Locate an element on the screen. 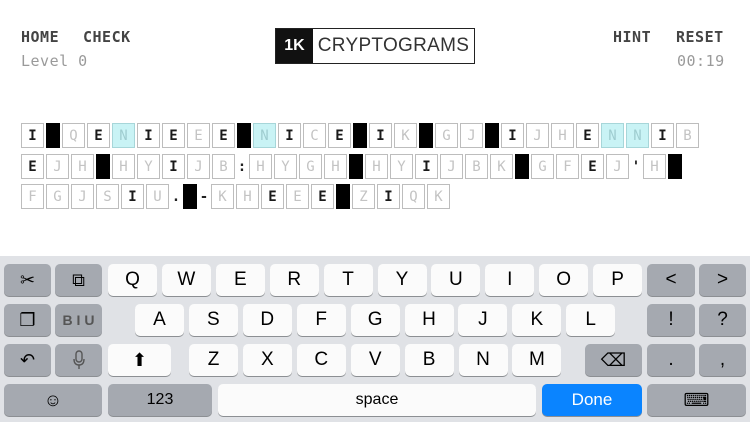 The width and height of the screenshot is (750, 422). key-j: J is located at coordinates (483, 320).